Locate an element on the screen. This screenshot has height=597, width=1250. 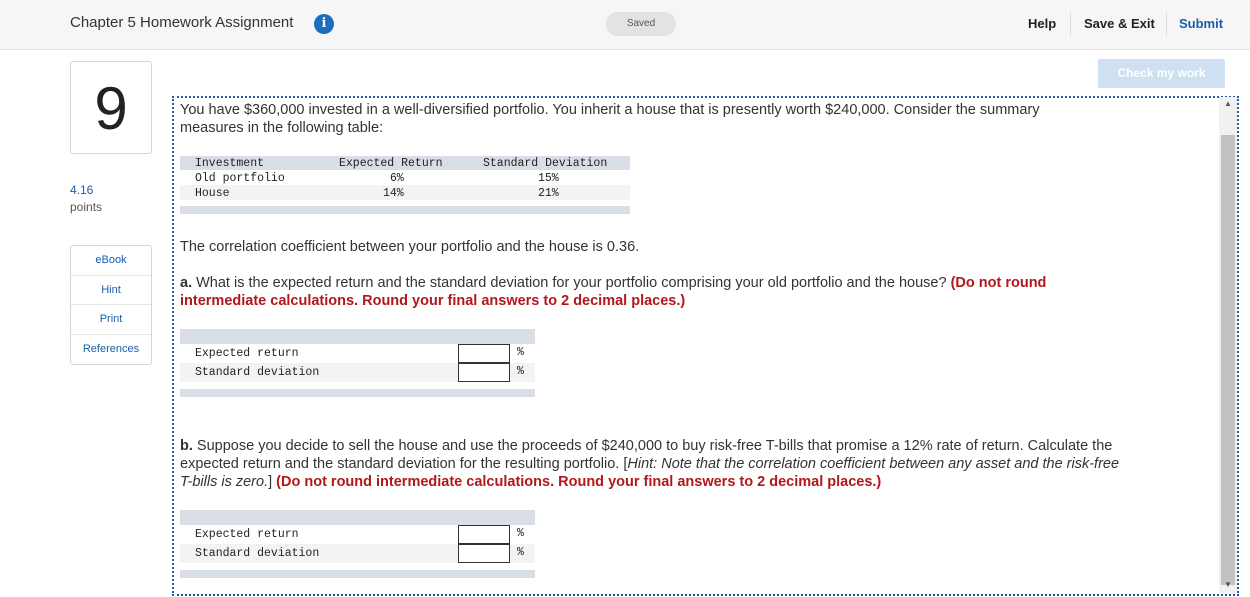
table-cell: 14% is located at coordinates (393, 193).